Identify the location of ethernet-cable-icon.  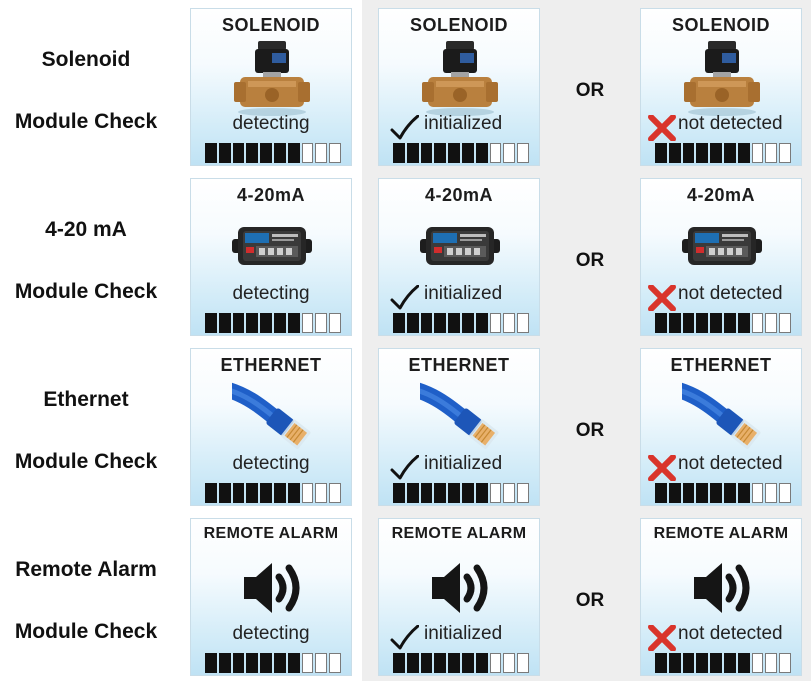
(698, 417).